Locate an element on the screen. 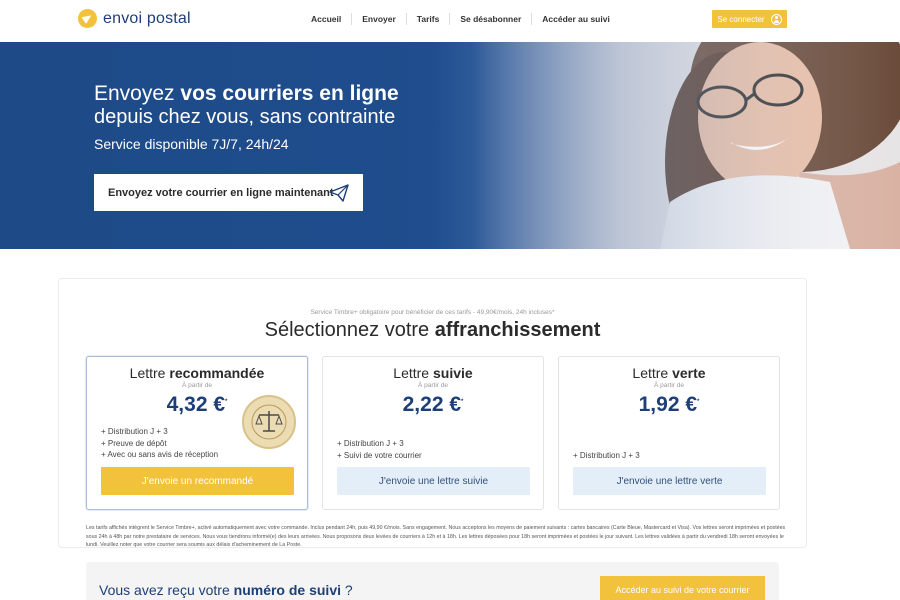  logo-icon is located at coordinates (87, 18).